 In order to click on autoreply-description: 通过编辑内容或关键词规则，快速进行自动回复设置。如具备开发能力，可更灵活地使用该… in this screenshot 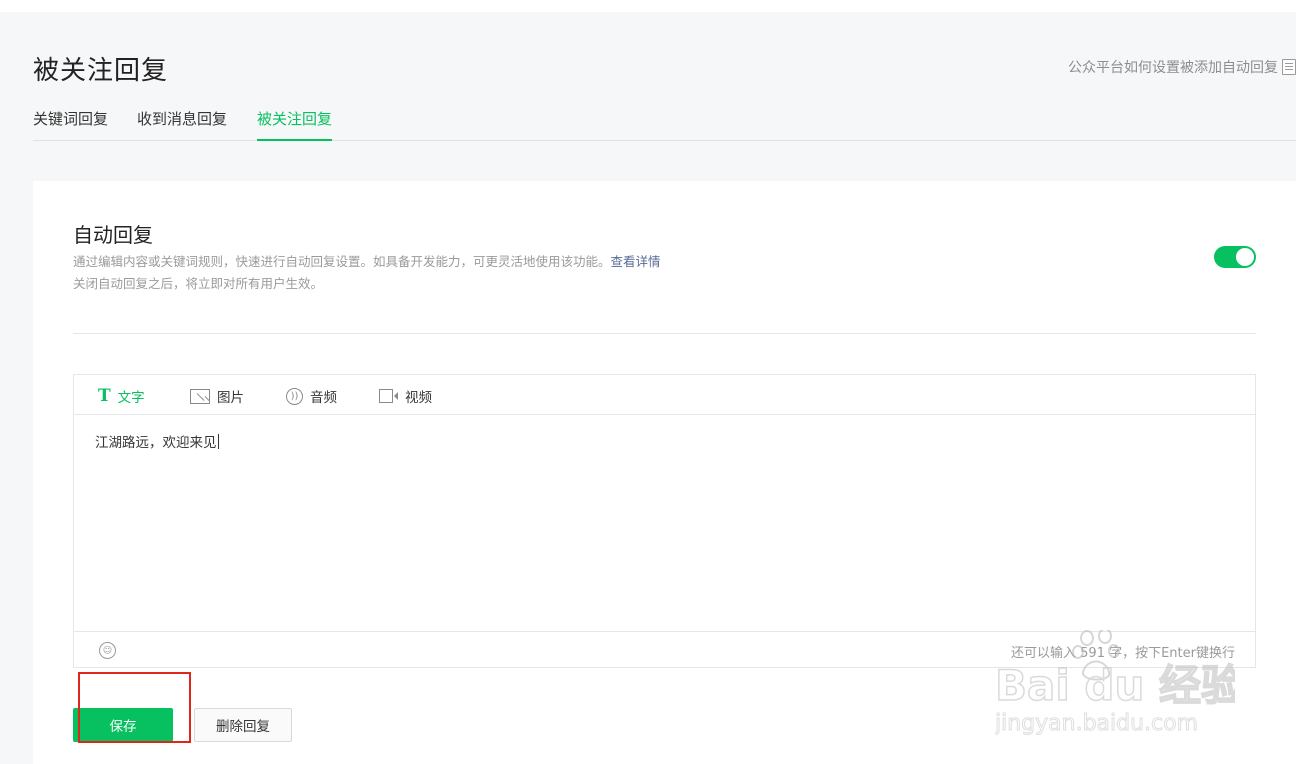, I will do `click(367, 273)`.